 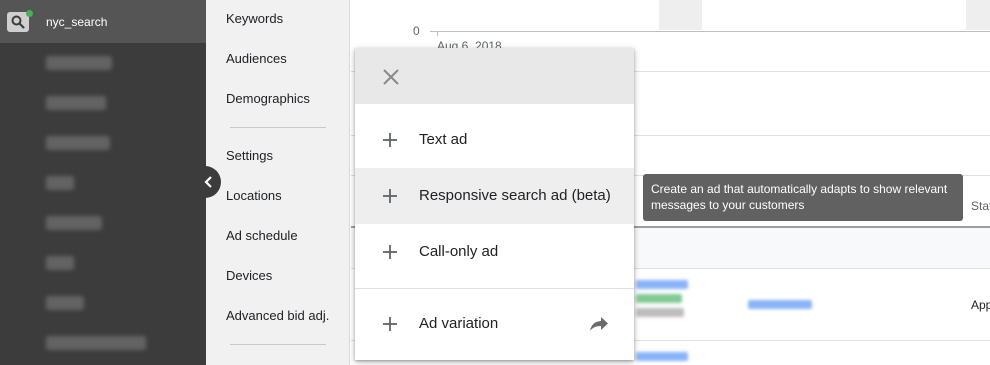 What do you see at coordinates (980, 305) in the screenshot?
I see `status-cell: App` at bounding box center [980, 305].